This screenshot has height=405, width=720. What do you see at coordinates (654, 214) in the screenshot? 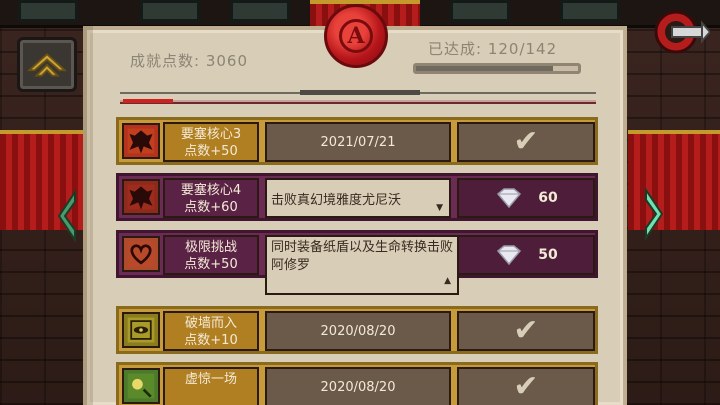
I see `next-page-arrow-icon` at bounding box center [654, 214].